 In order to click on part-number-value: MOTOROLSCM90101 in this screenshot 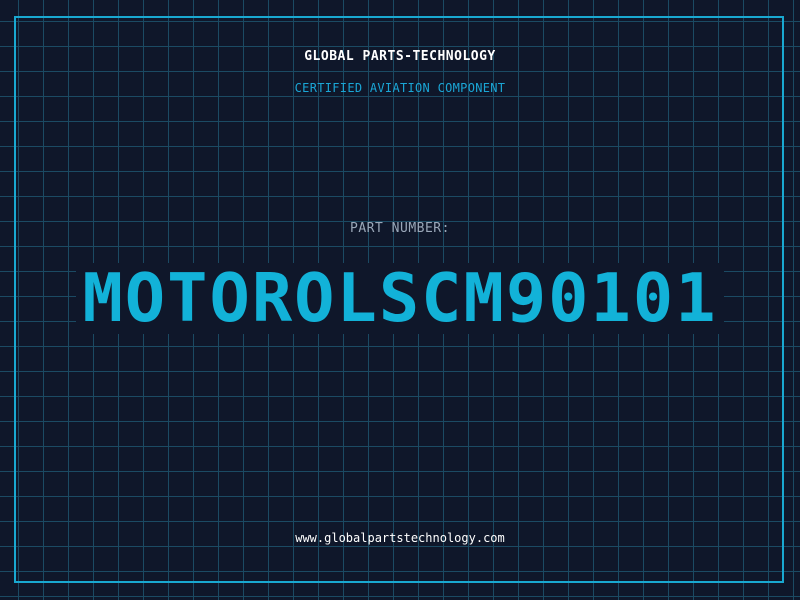, I will do `click(400, 298)`.